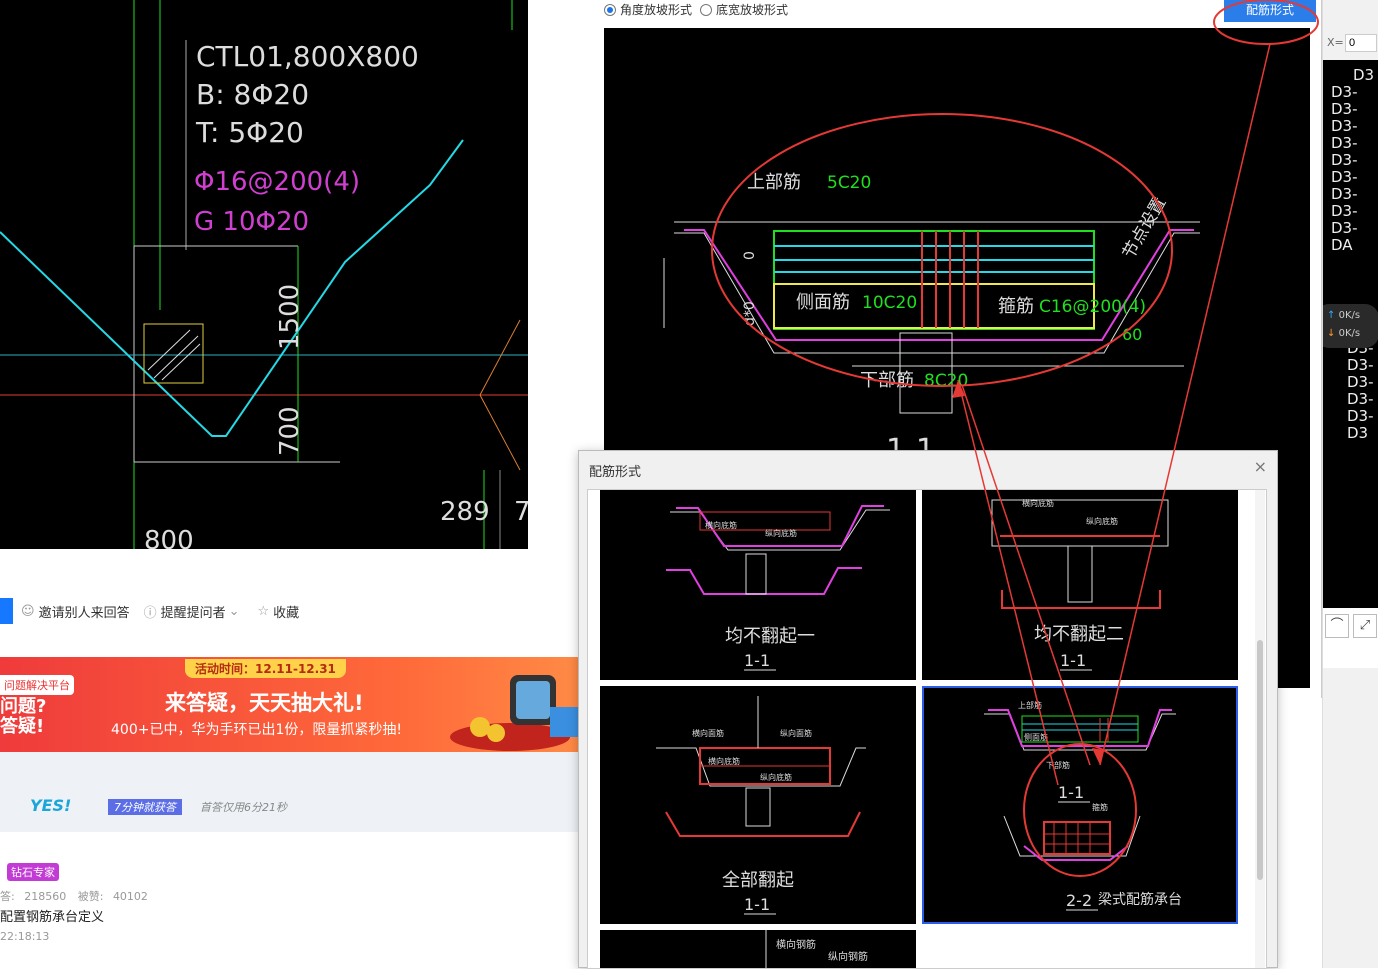 Image resolution: width=1378 pixels, height=969 pixels. What do you see at coordinates (290, 431) in the screenshot?
I see `dim-700: 700` at bounding box center [290, 431].